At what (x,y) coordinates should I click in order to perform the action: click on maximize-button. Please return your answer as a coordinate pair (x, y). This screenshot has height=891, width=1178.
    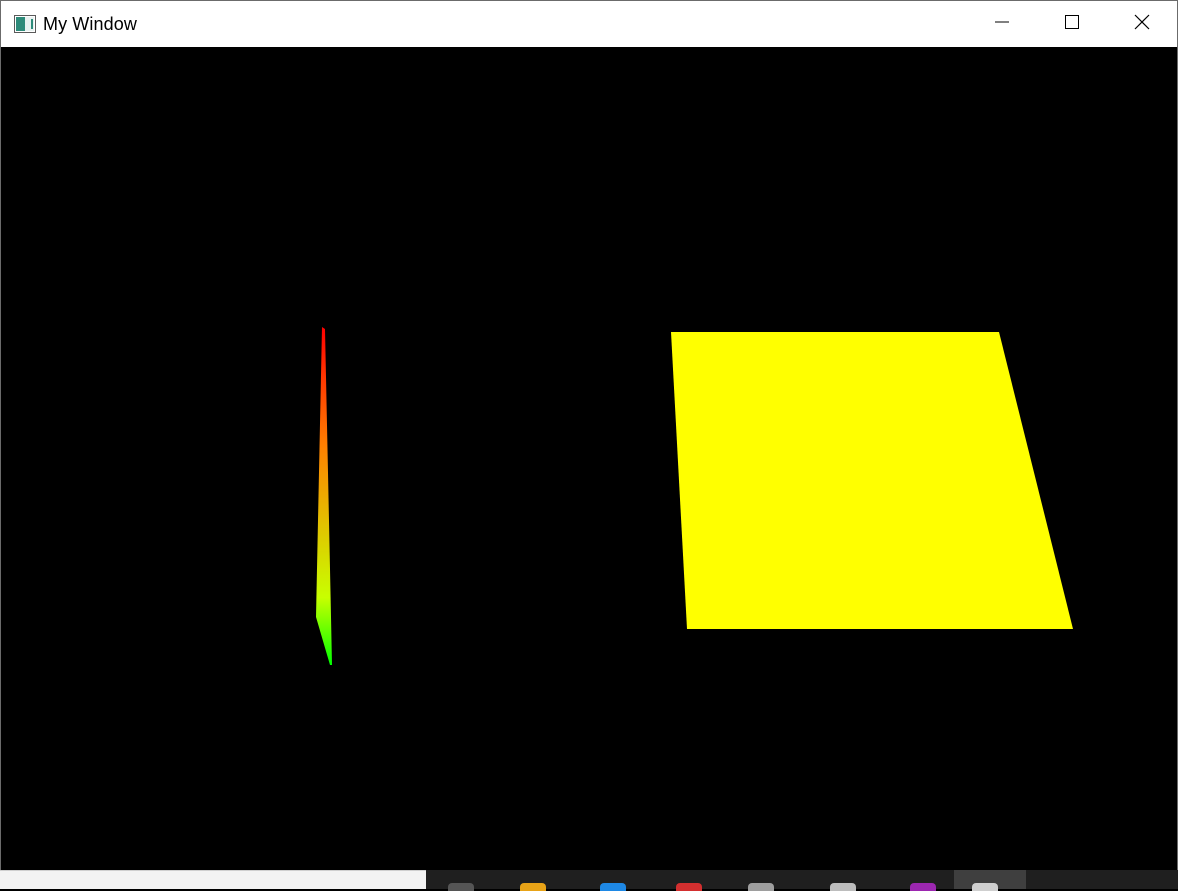
    Looking at the image, I should click on (1072, 24).